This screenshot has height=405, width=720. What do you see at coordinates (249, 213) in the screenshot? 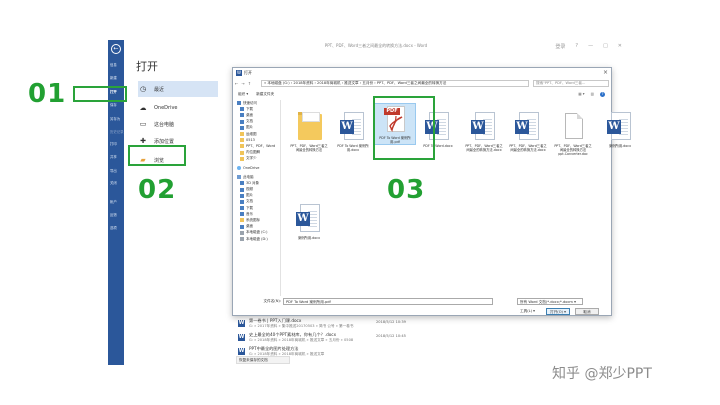
I see `nav-tree-label: 音乐` at bounding box center [249, 213].